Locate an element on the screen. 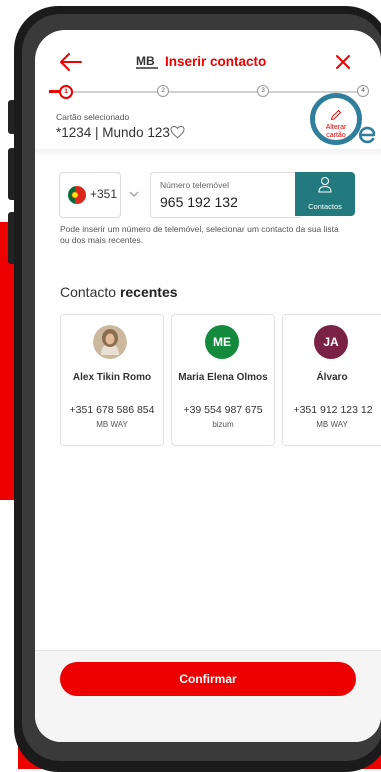  avatar is located at coordinates (110, 342).